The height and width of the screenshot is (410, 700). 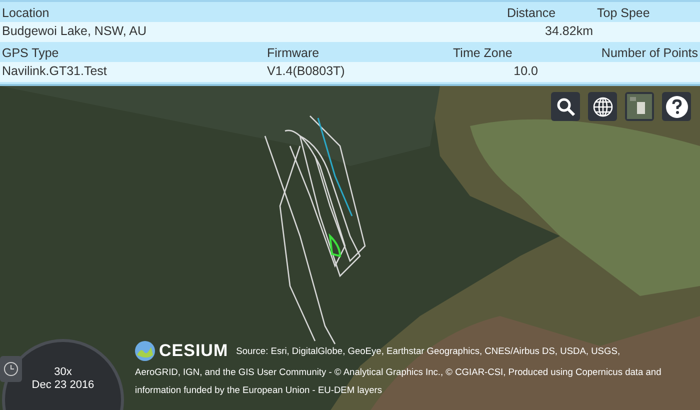 I want to click on field-value: 34.82km, so click(x=569, y=31).